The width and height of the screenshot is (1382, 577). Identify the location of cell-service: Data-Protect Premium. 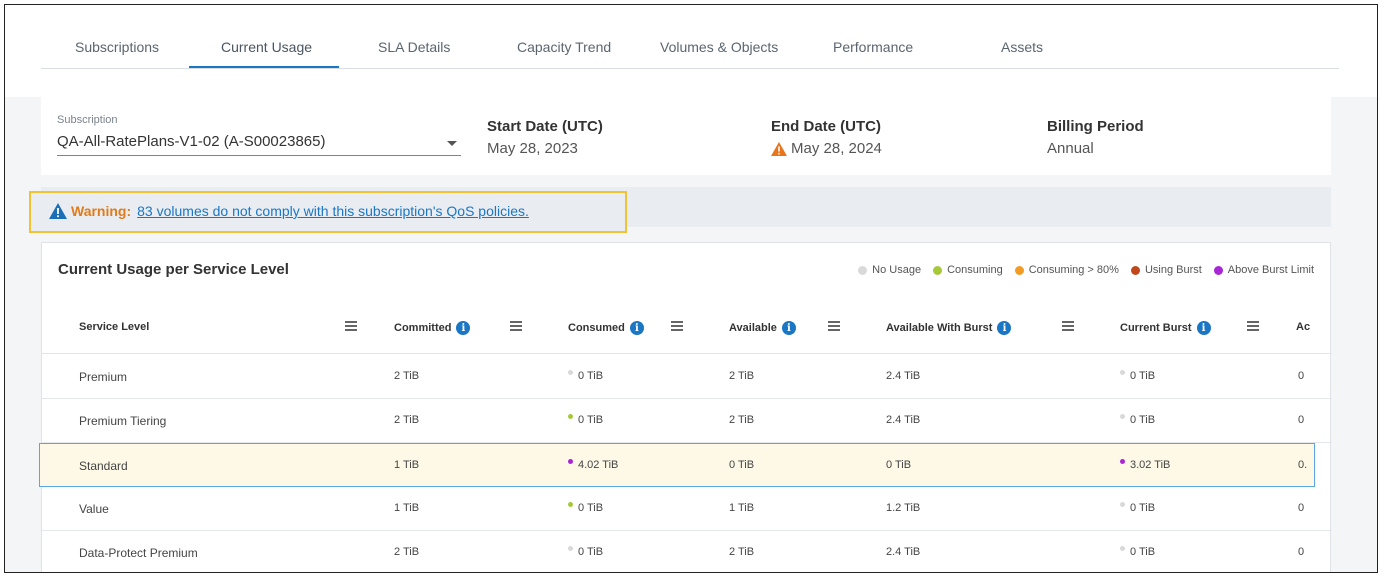
(138, 553).